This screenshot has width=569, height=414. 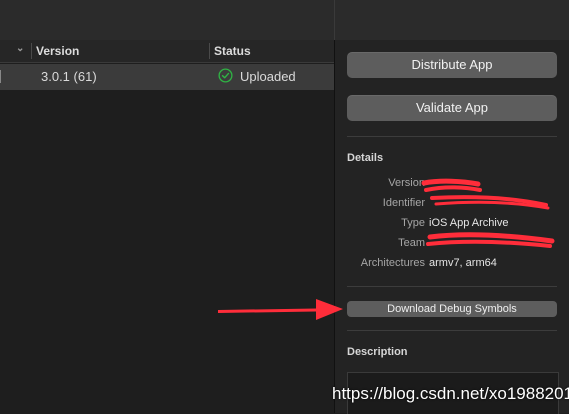 What do you see at coordinates (406, 183) in the screenshot?
I see `detail-label: Version` at bounding box center [406, 183].